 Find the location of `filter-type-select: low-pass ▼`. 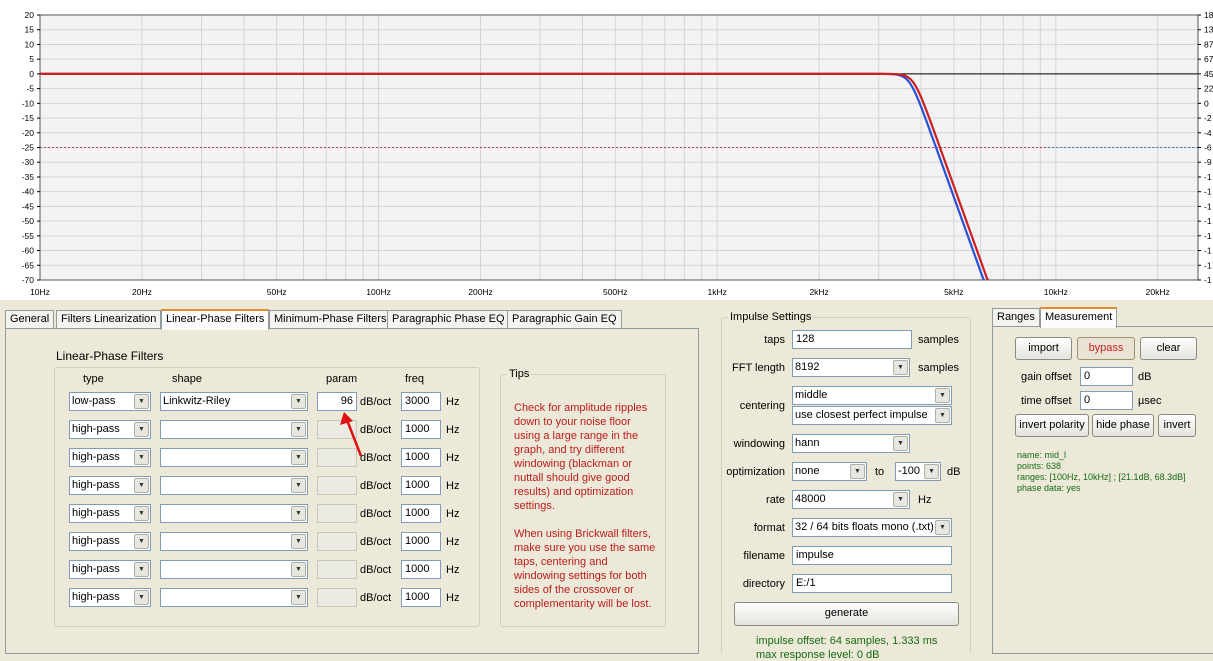

filter-type-select: low-pass ▼ is located at coordinates (110, 401).